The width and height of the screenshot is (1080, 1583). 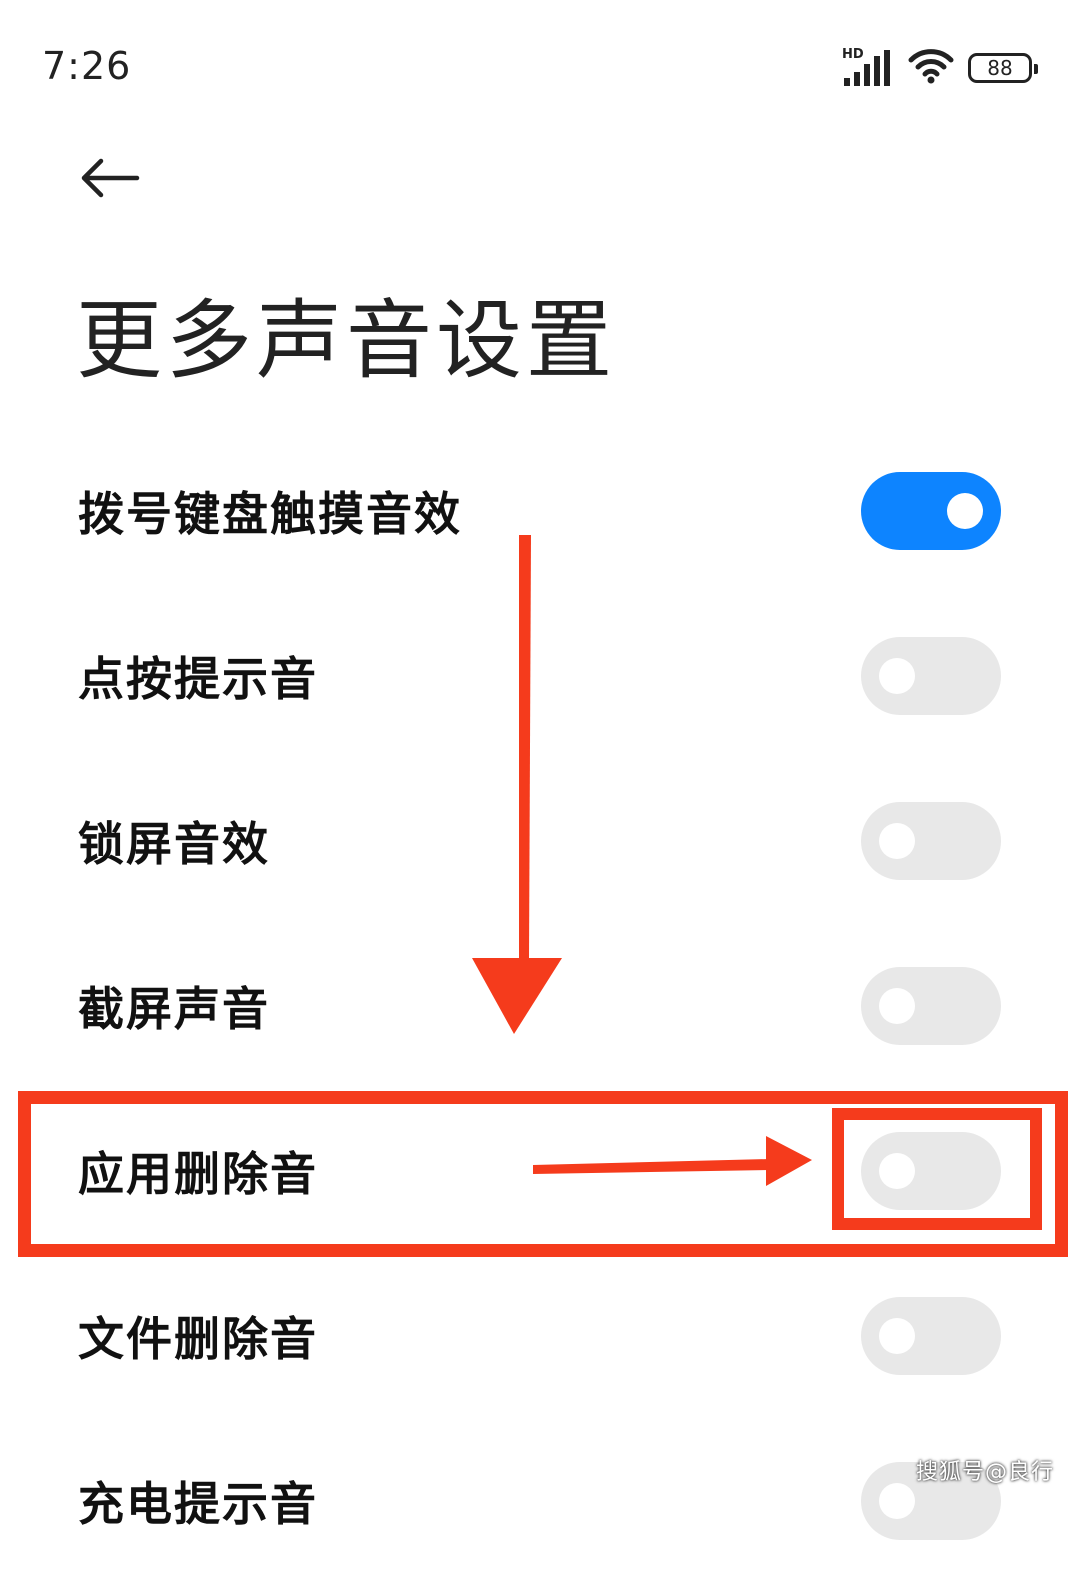 What do you see at coordinates (540, 840) in the screenshot?
I see `setting-row-lock-screen-sound: 锁屏音效` at bounding box center [540, 840].